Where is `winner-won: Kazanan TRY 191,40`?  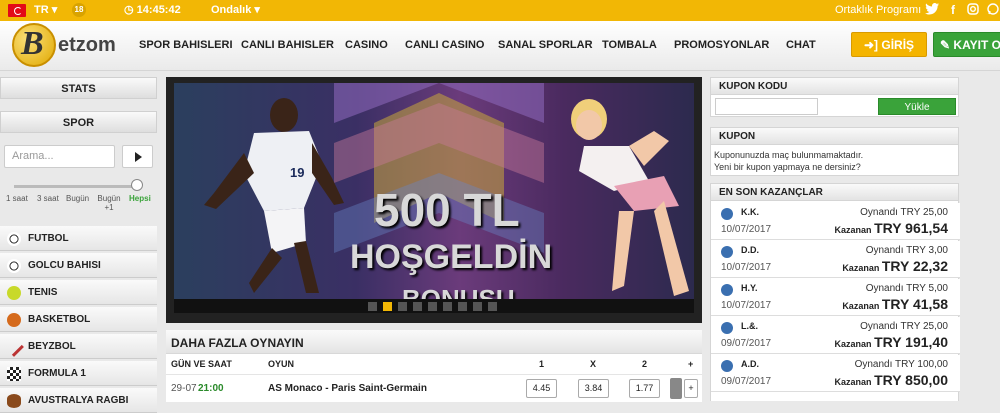
winner-won: Kazanan TRY 191,40 is located at coordinates (891, 342).